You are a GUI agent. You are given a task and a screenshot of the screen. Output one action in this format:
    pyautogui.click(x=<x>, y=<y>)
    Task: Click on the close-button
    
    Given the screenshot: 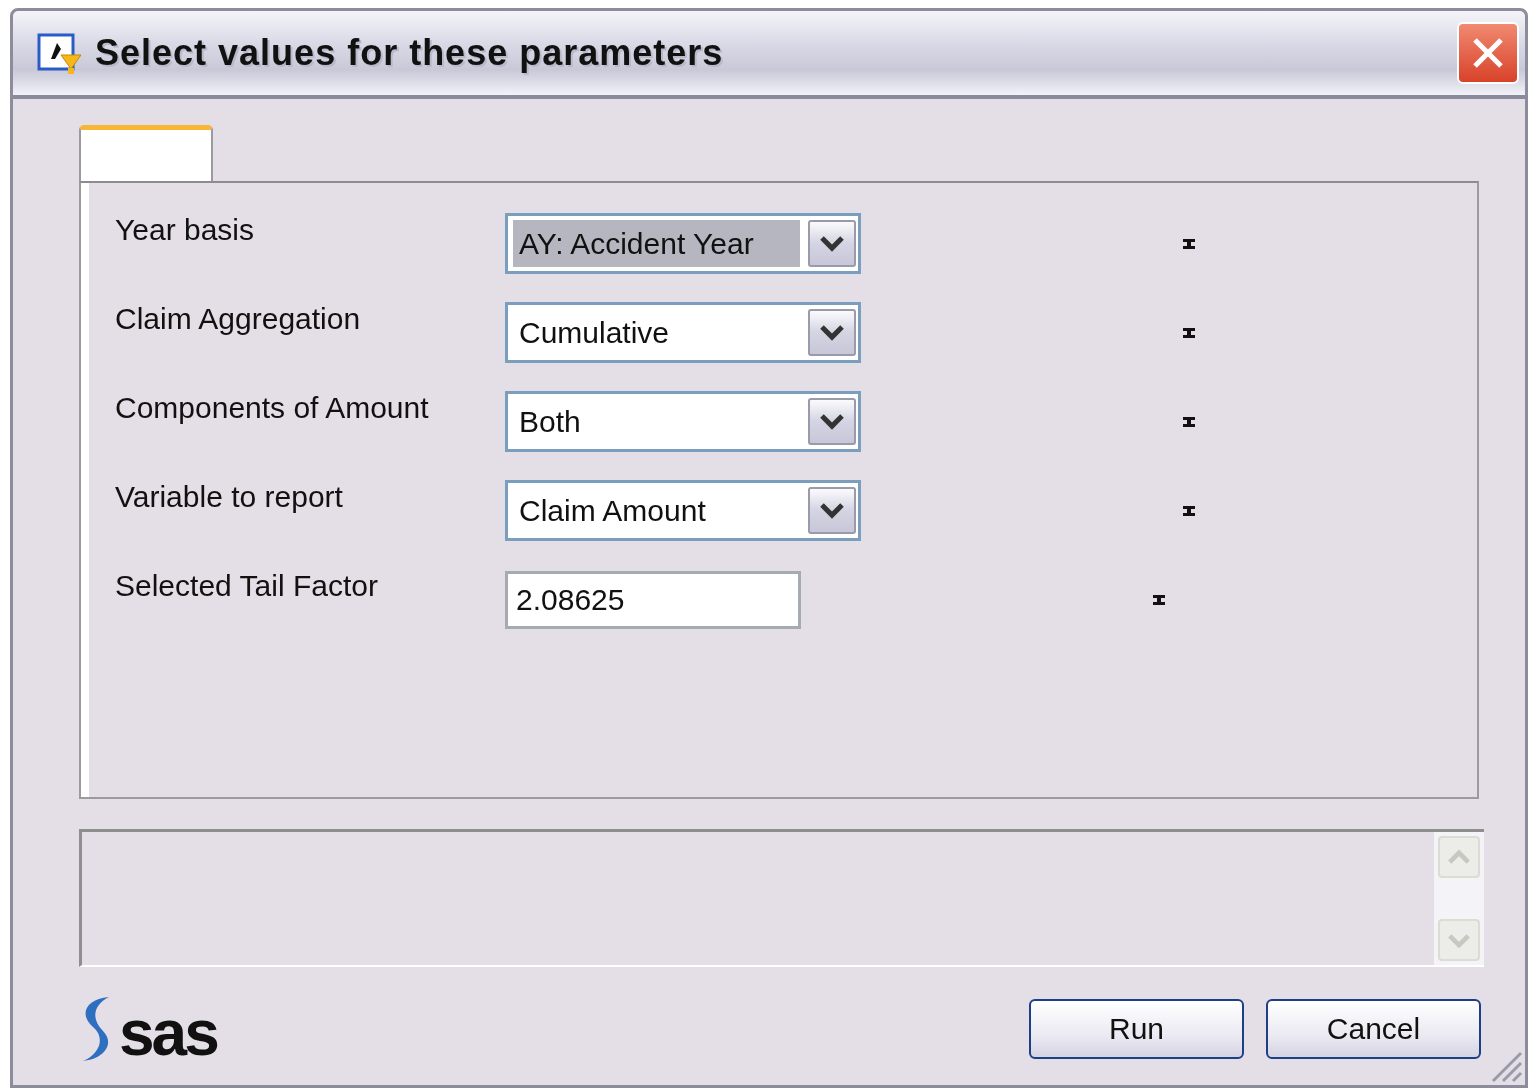 What is the action you would take?
    pyautogui.click(x=1488, y=53)
    